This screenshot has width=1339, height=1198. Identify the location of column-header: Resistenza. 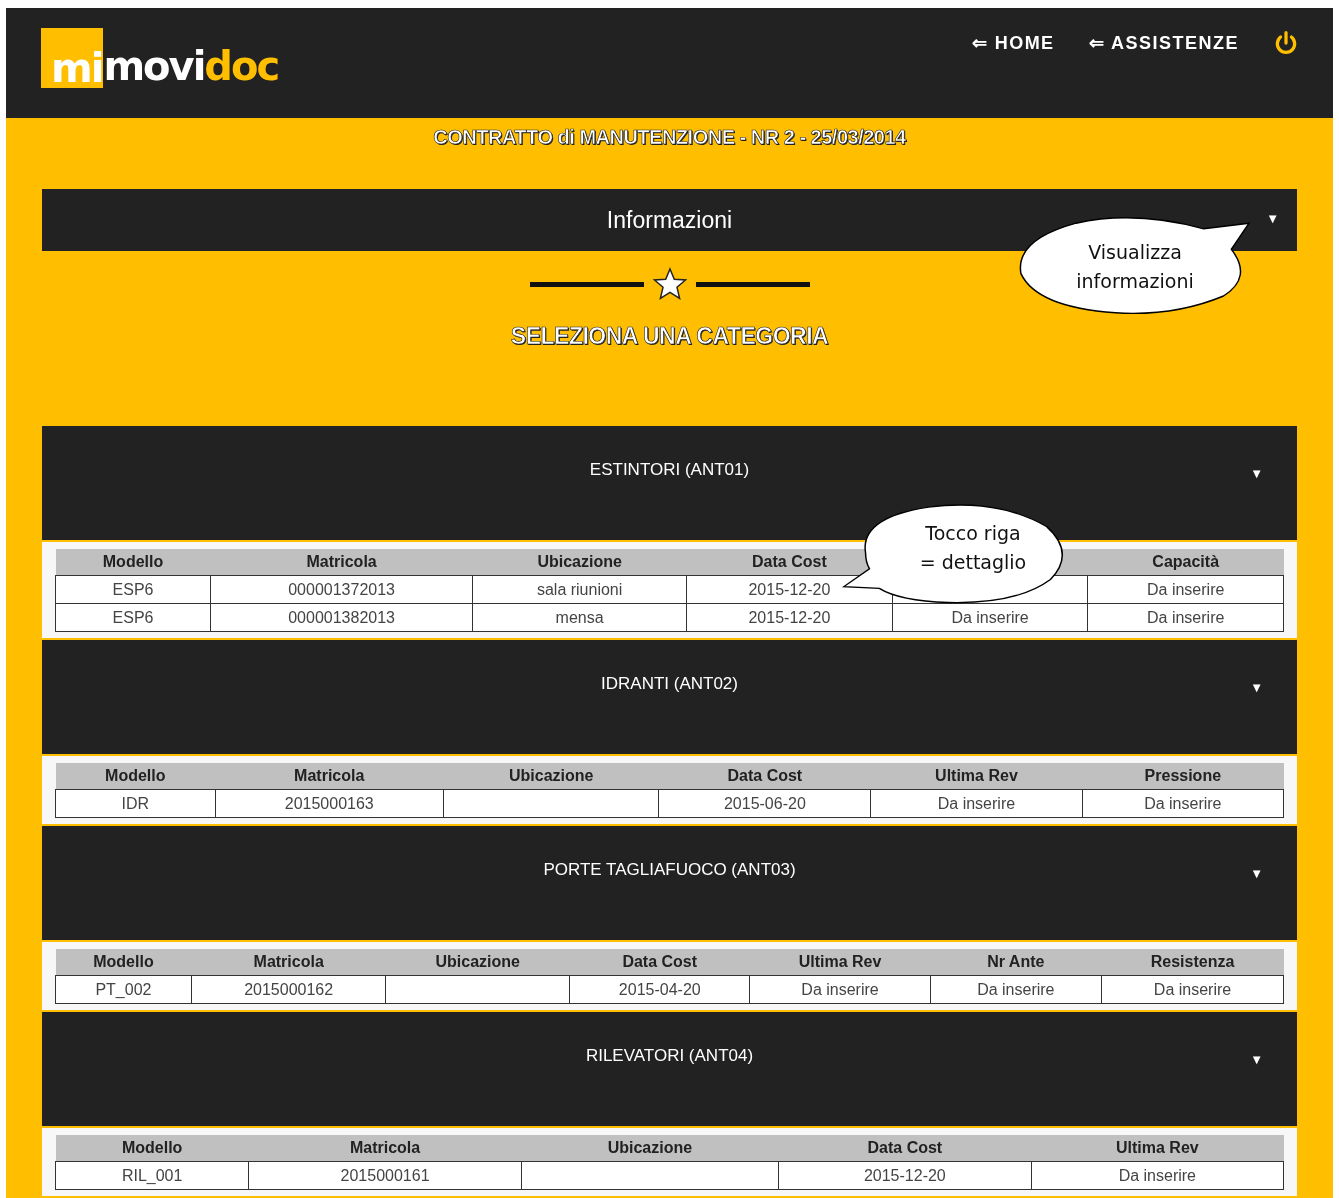
(1192, 962).